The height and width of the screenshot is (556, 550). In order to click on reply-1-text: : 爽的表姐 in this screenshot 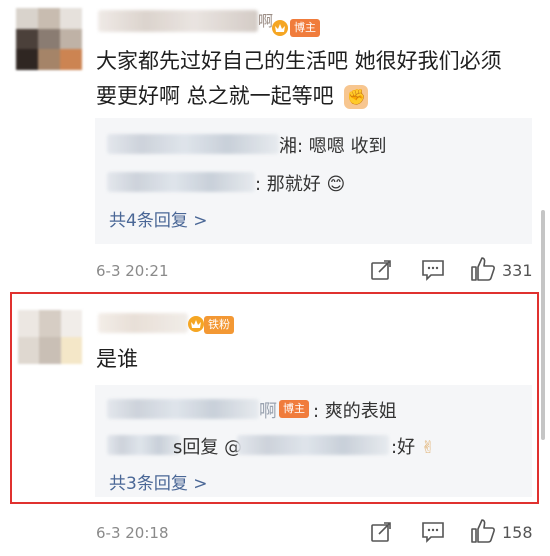, I will do `click(355, 411)`.